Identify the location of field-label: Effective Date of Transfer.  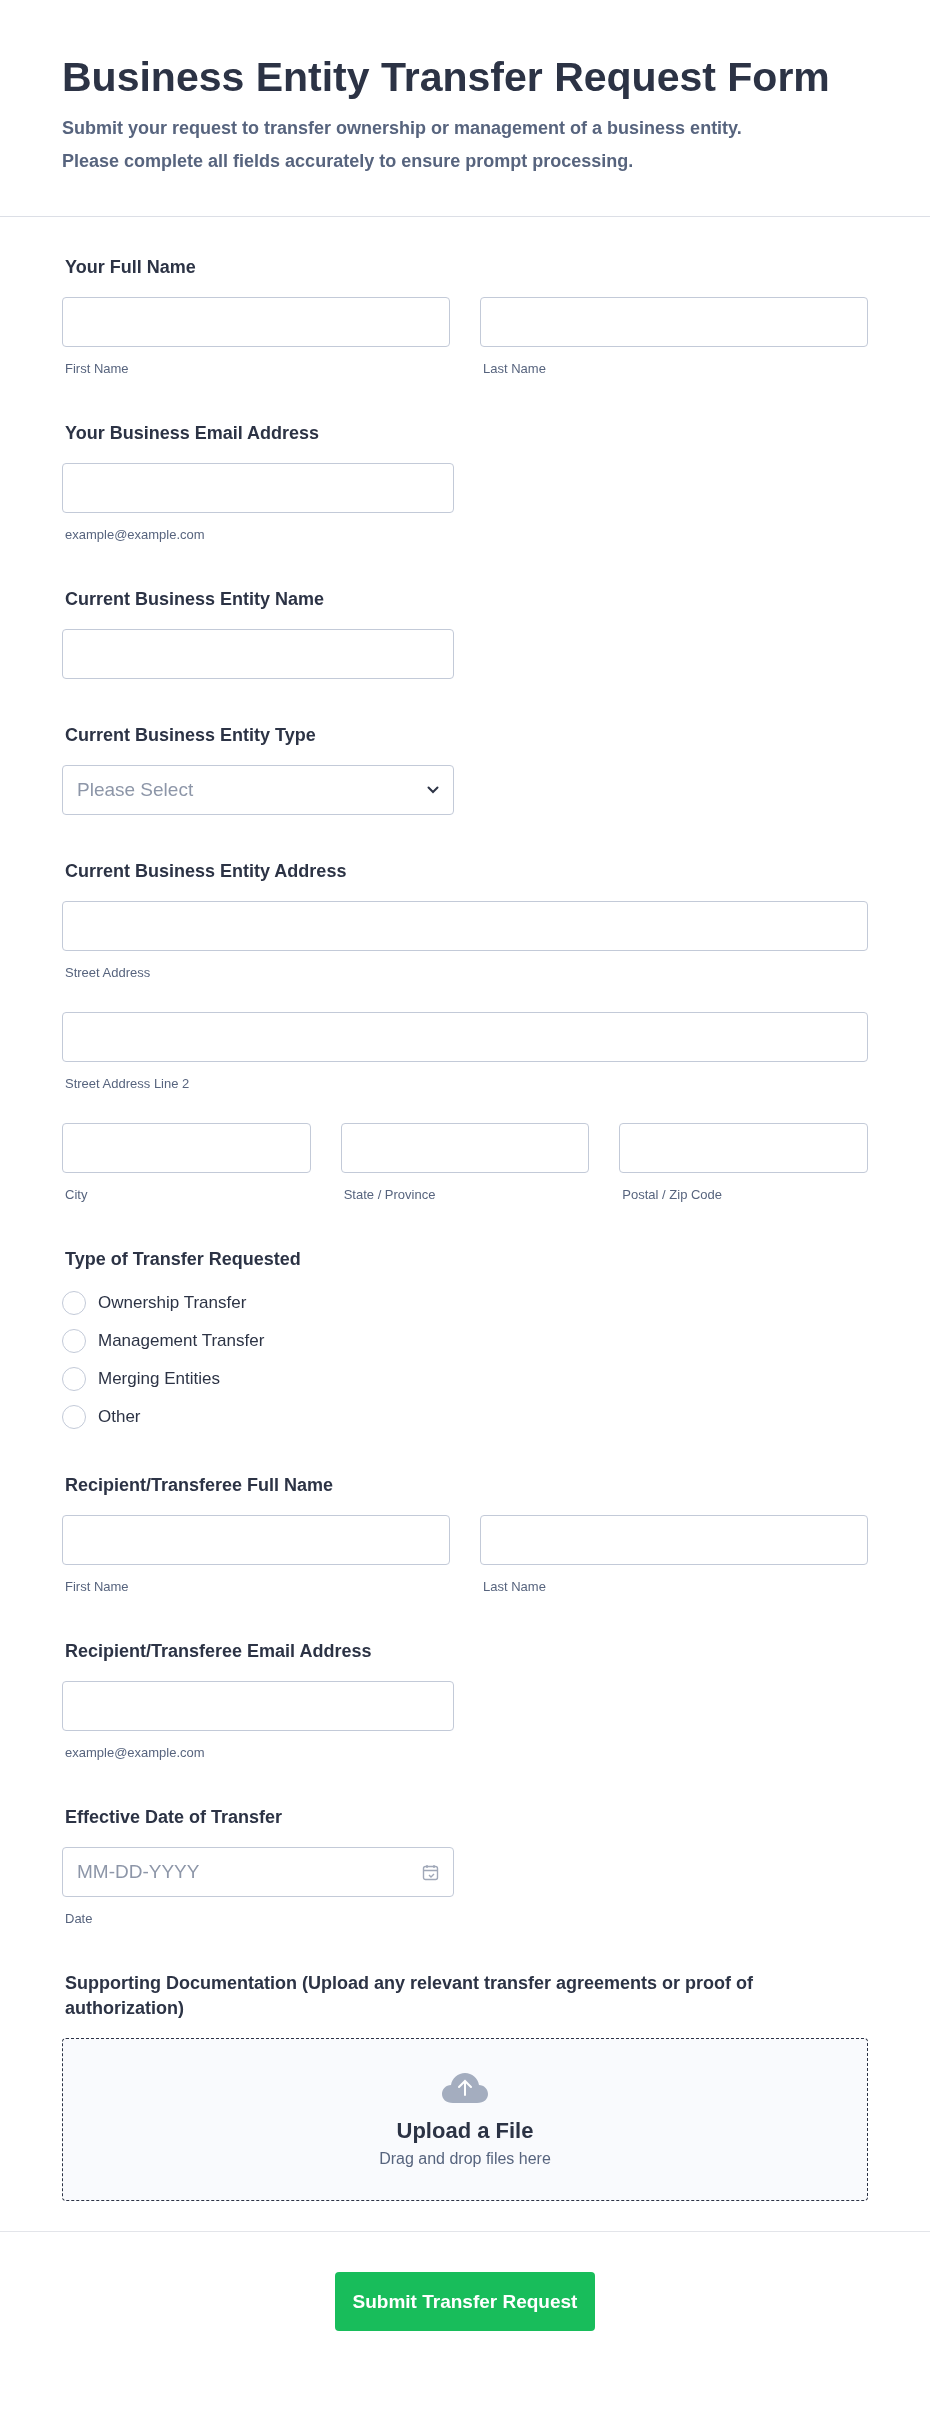
(174, 1817).